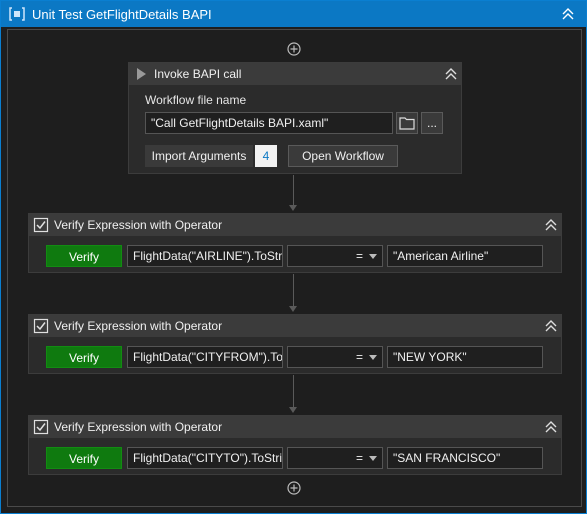 The height and width of the screenshot is (514, 587). I want to click on import-arguments-button: Import Arguments, so click(199, 156).